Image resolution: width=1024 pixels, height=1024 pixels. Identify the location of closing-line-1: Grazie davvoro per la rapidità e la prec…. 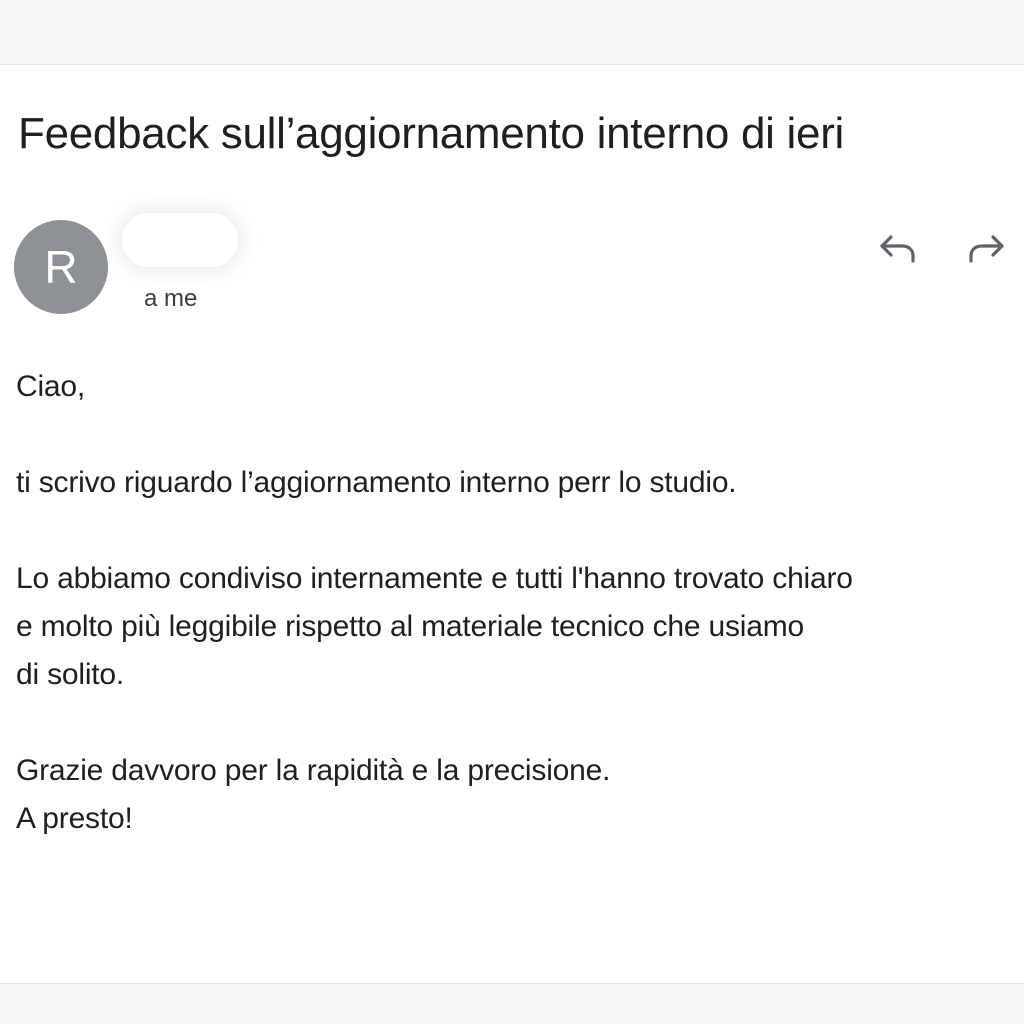
(313, 770).